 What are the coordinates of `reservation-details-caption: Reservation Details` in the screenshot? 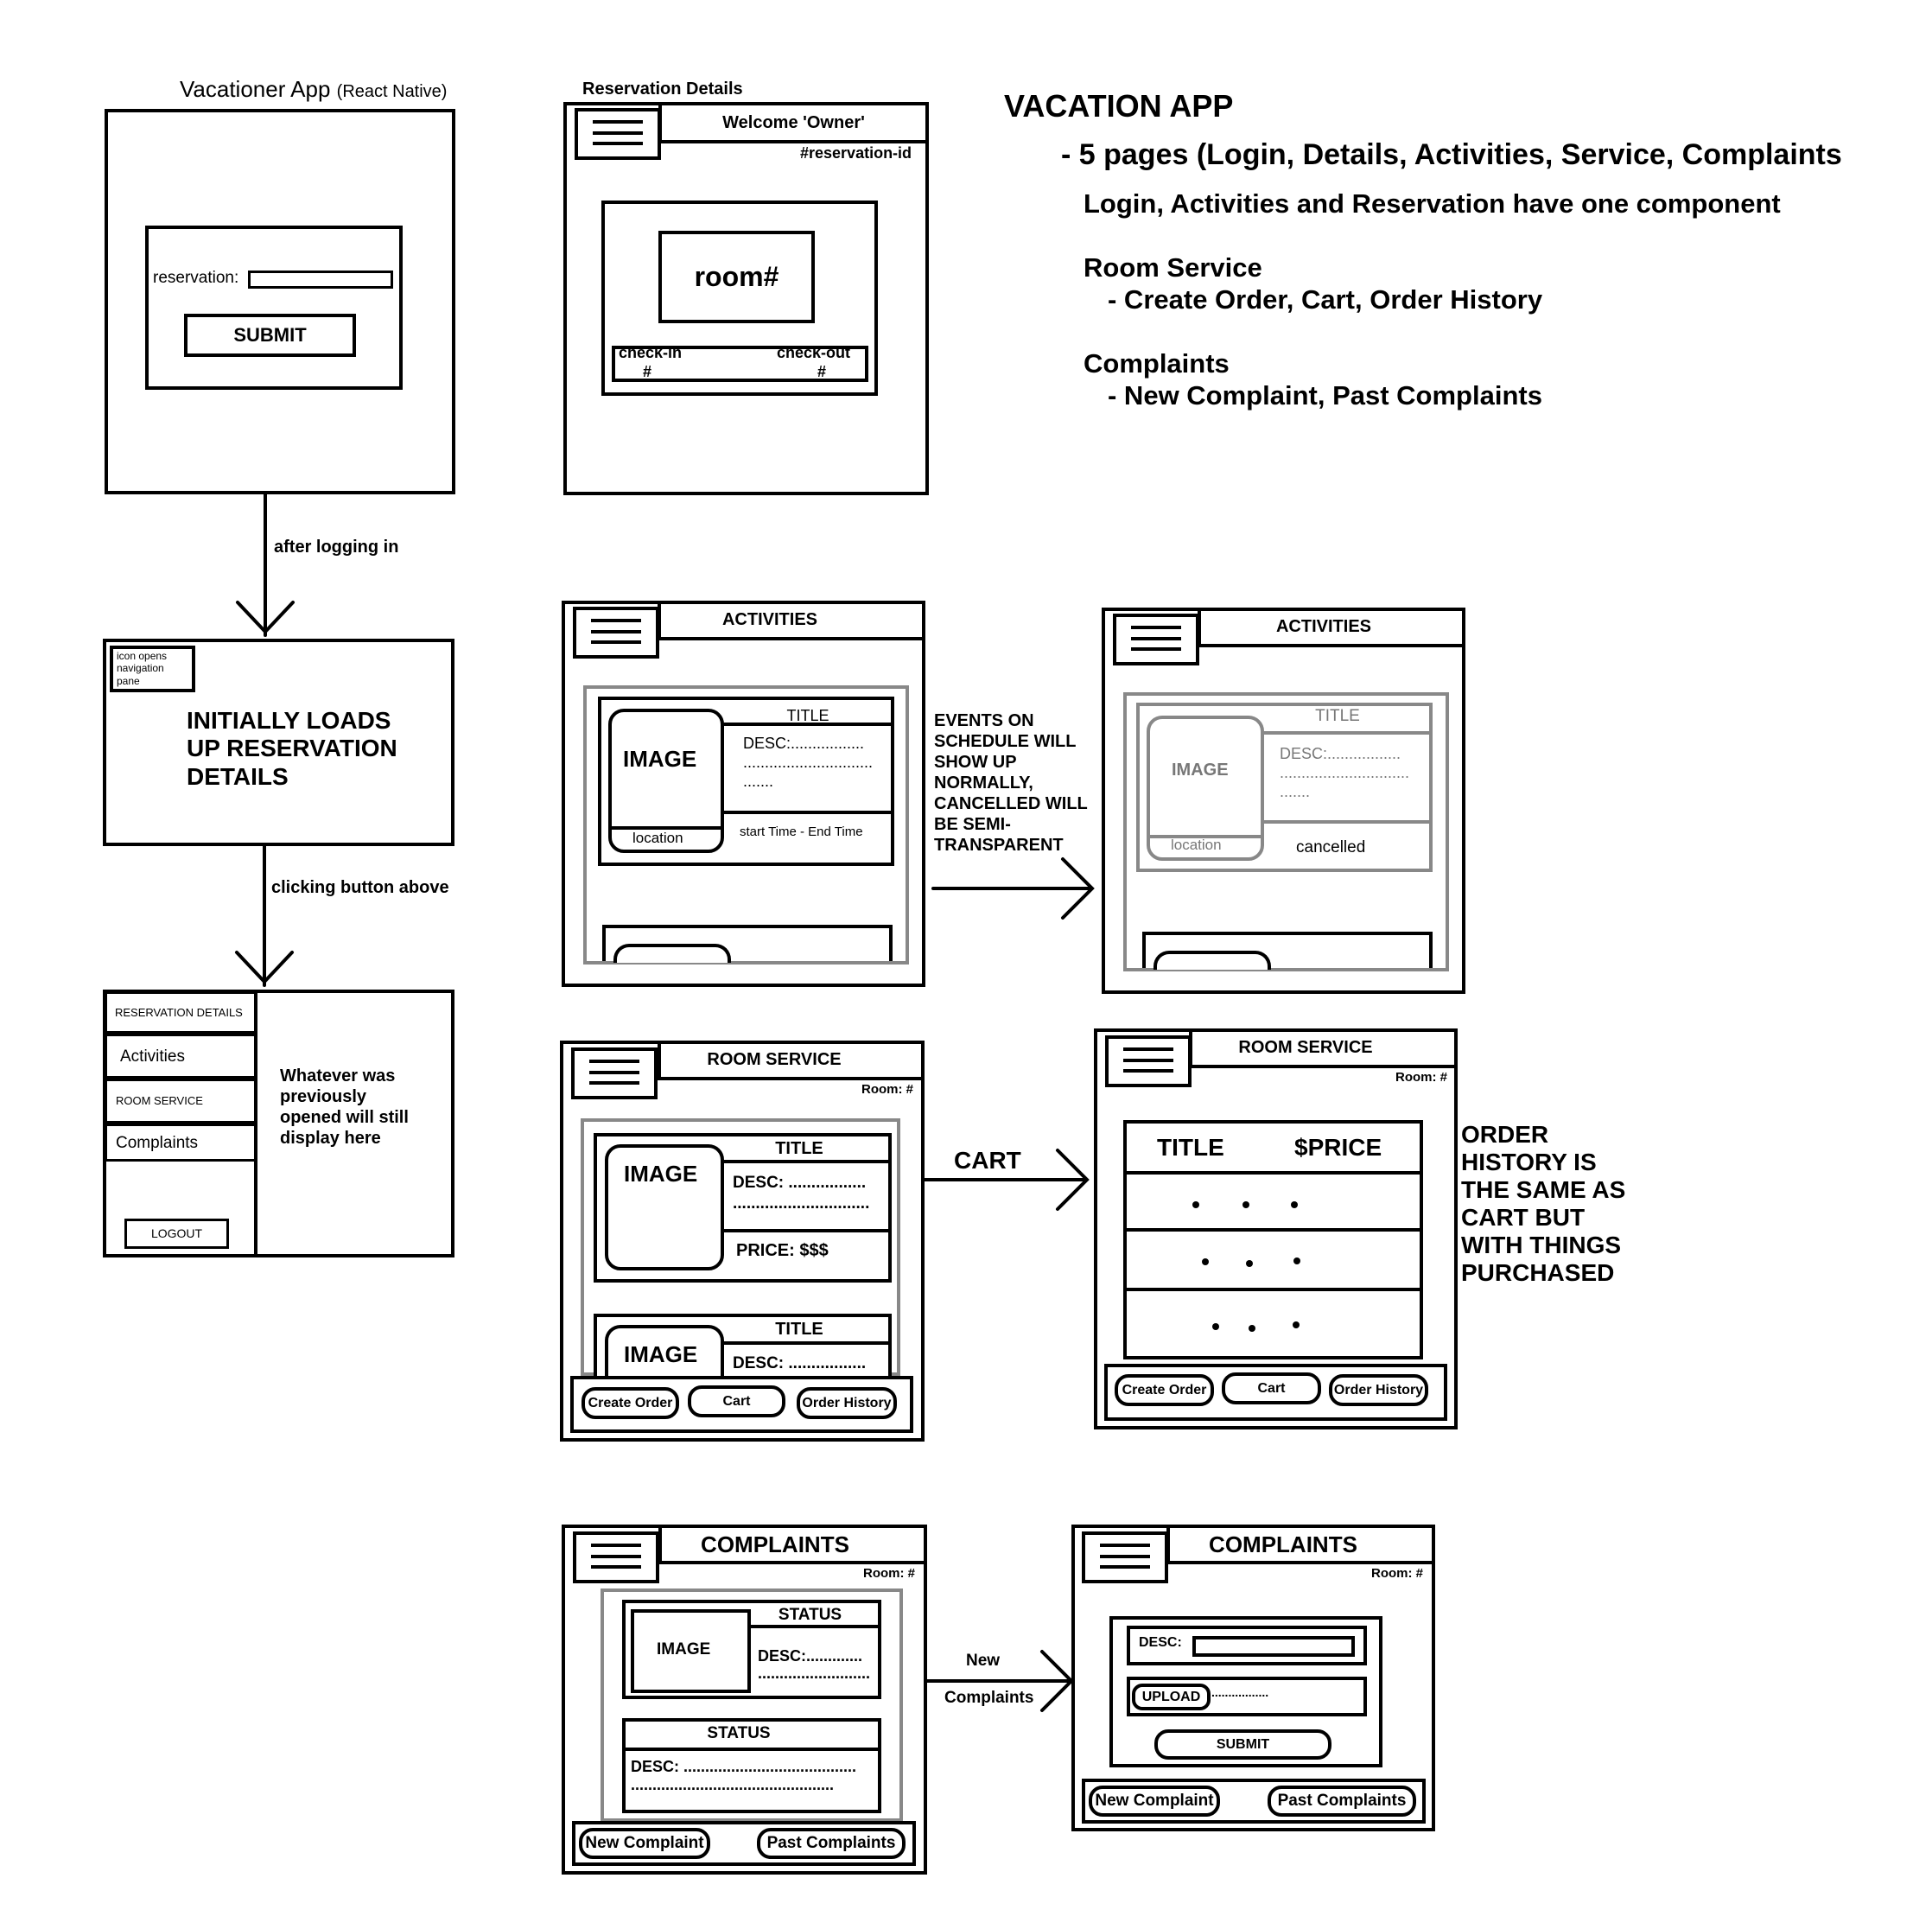 It's located at (662, 90).